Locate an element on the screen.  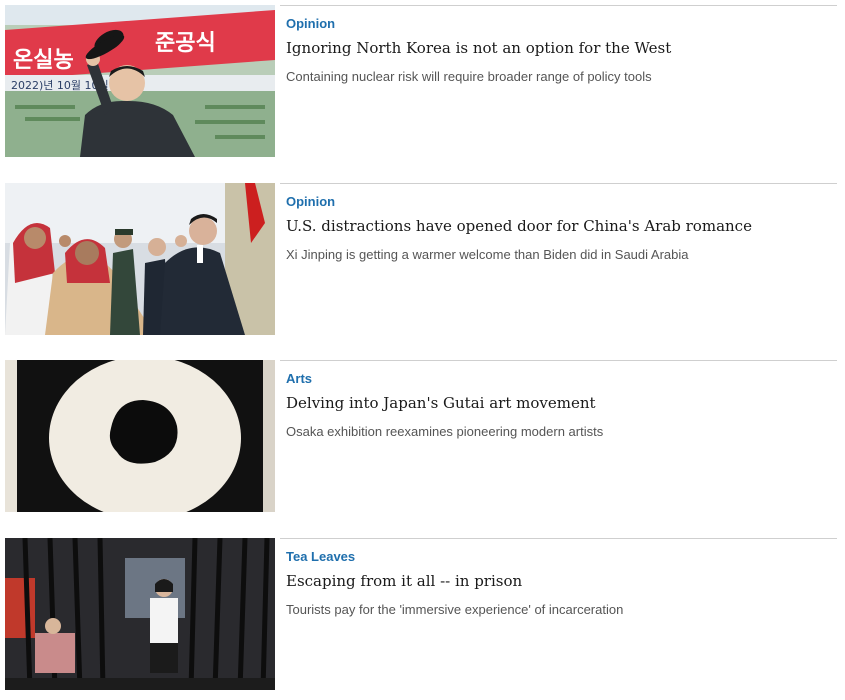
svg-text: 온실농 is located at coordinates (43, 60).